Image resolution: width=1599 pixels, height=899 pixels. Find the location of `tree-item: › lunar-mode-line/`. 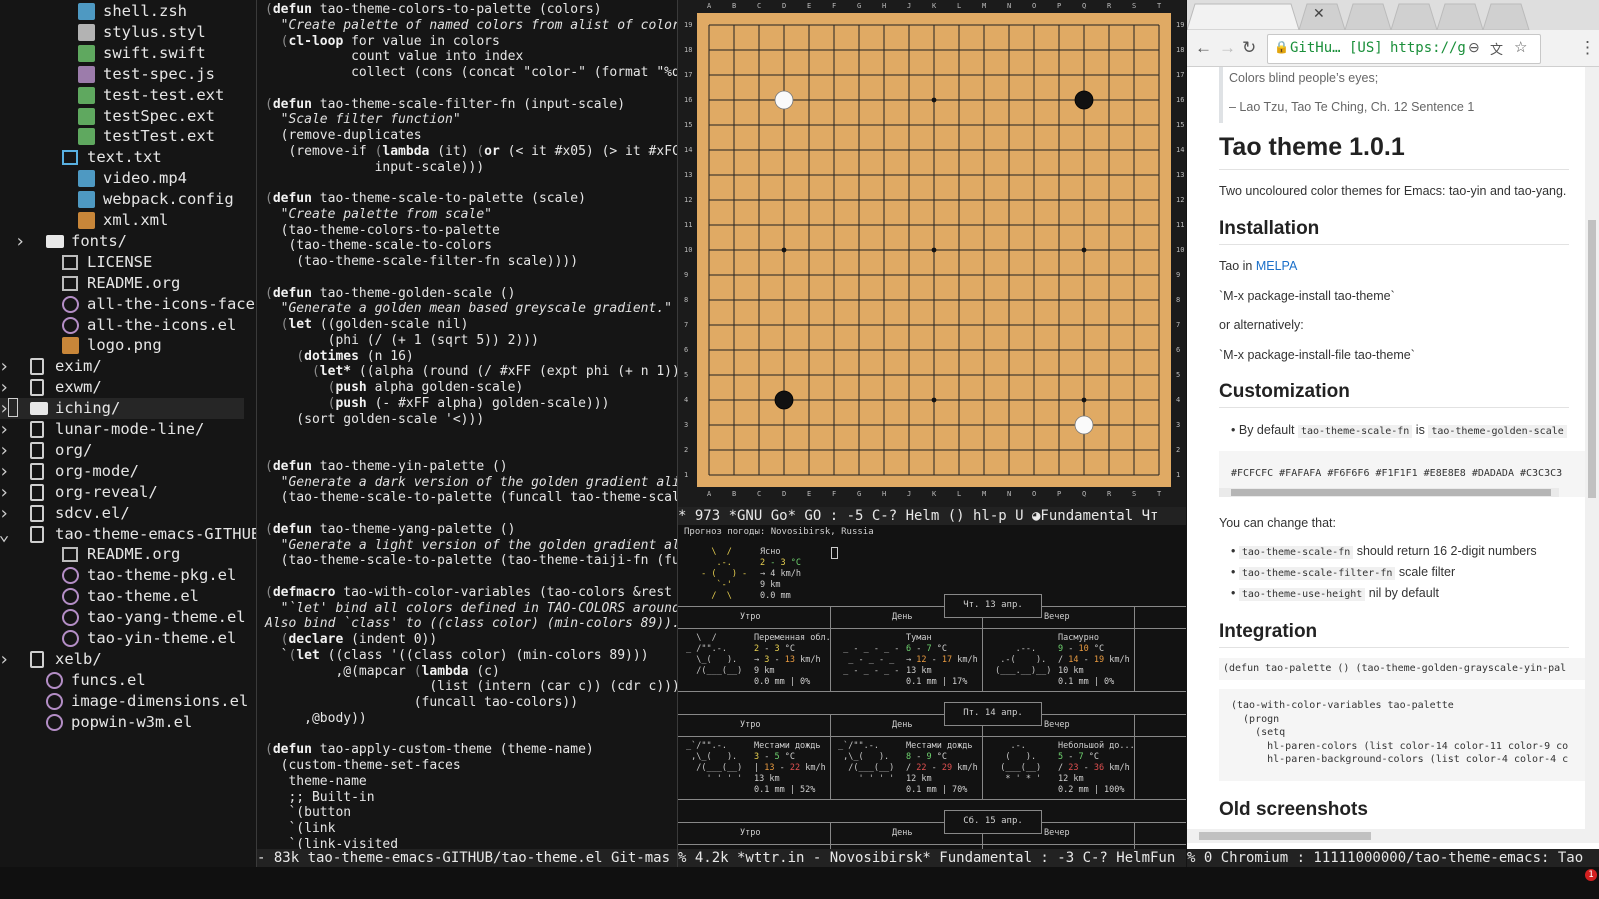

tree-item: › lunar-mode-line/ is located at coordinates (122, 429).